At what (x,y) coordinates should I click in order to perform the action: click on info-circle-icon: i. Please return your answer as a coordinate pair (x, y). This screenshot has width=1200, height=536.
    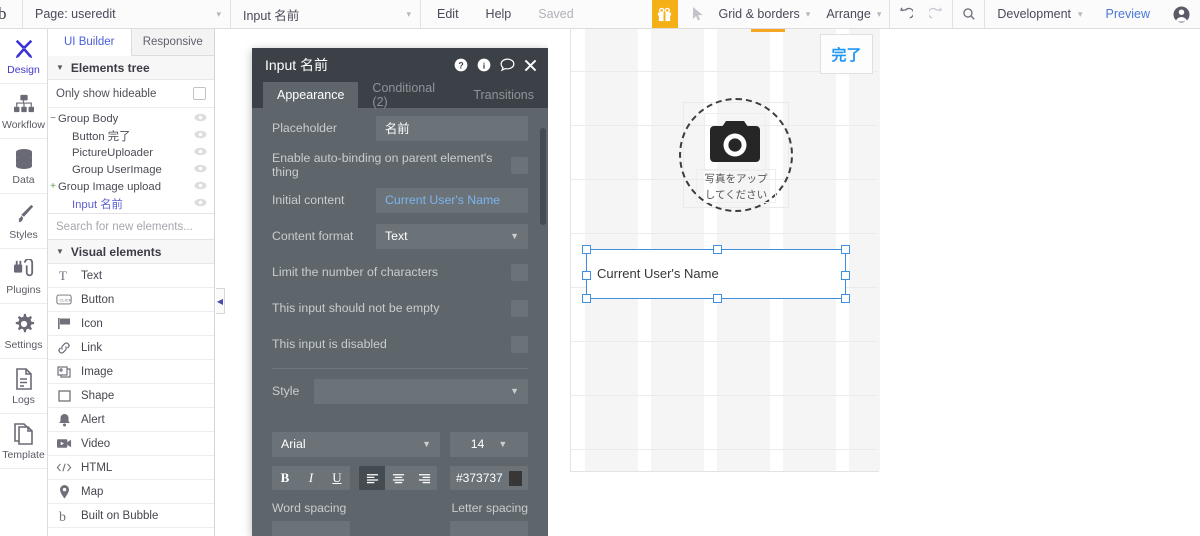
    Looking at the image, I should click on (484, 65).